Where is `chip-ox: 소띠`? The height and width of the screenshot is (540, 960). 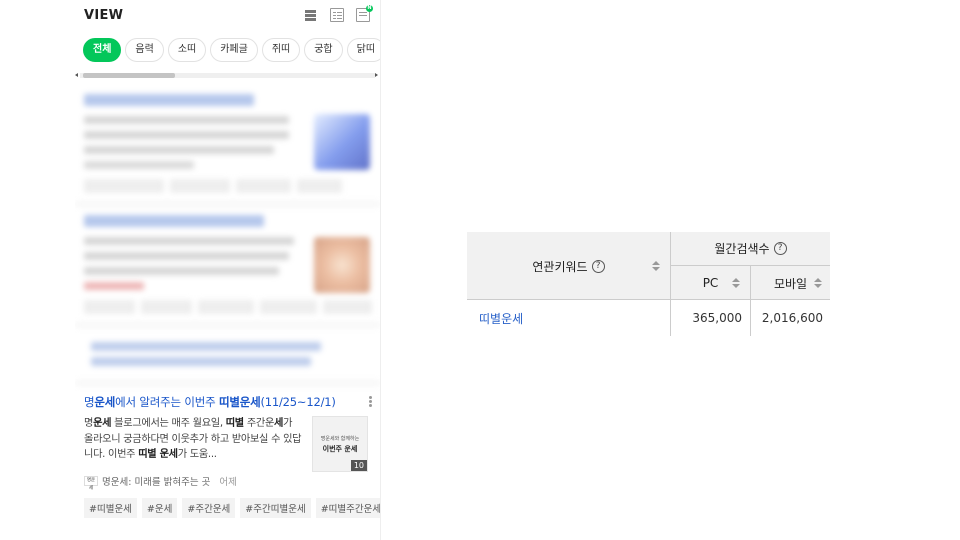
chip-ox: 소띠 is located at coordinates (187, 50).